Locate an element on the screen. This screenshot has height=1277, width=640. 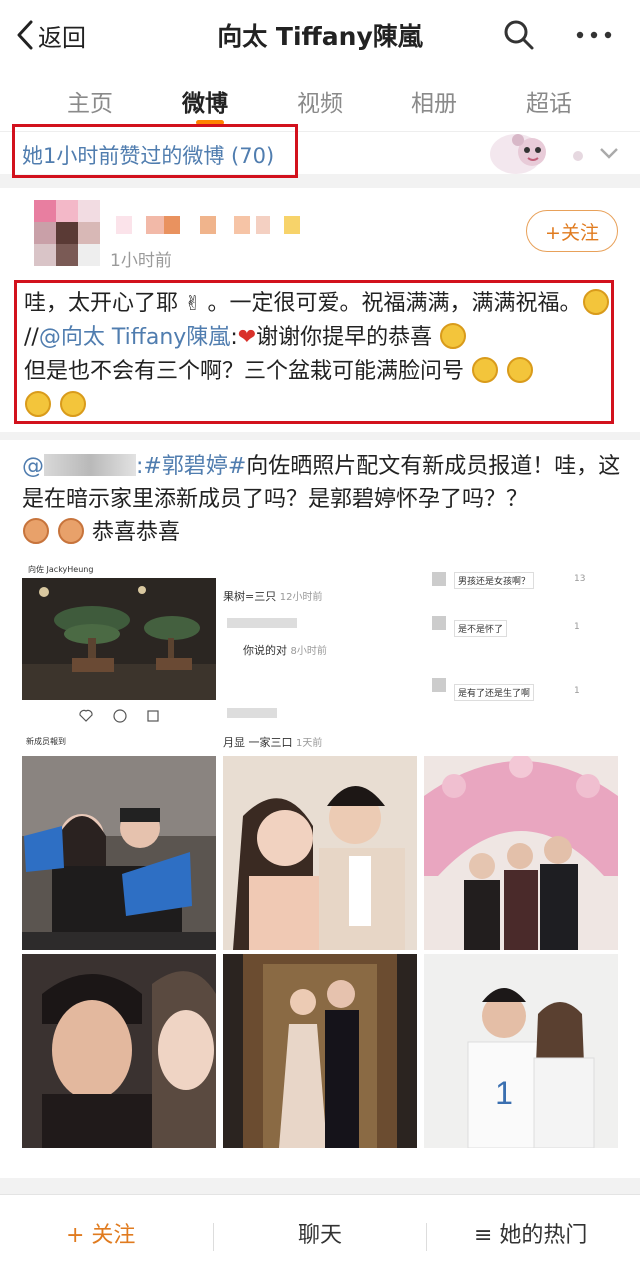
active-tab-indicator is located at coordinates (210, 122).